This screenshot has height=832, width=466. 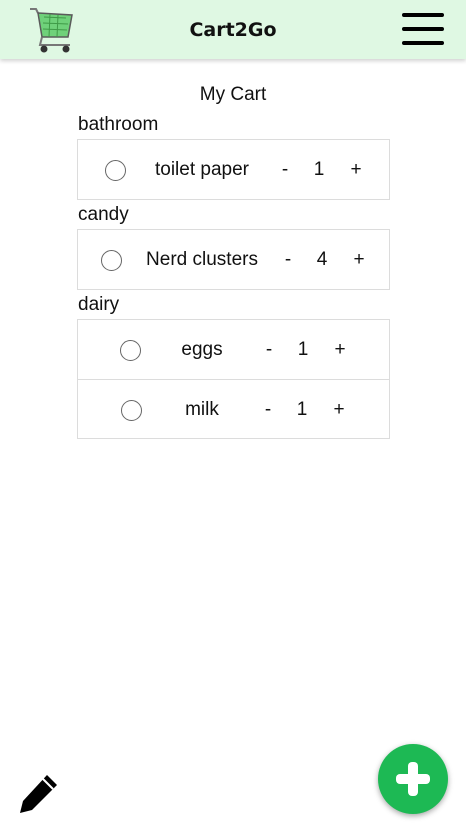 I want to click on cart-item-row: toilet paper - 1 +, so click(x=233, y=169).